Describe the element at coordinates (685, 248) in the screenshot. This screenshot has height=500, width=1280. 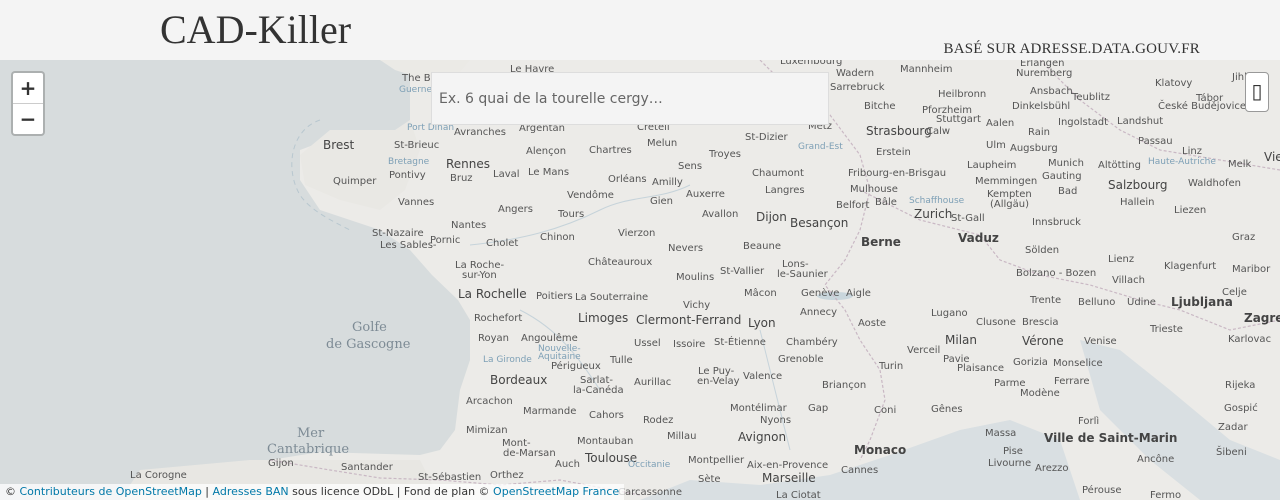
I see `svg-text: Nevers` at that location.